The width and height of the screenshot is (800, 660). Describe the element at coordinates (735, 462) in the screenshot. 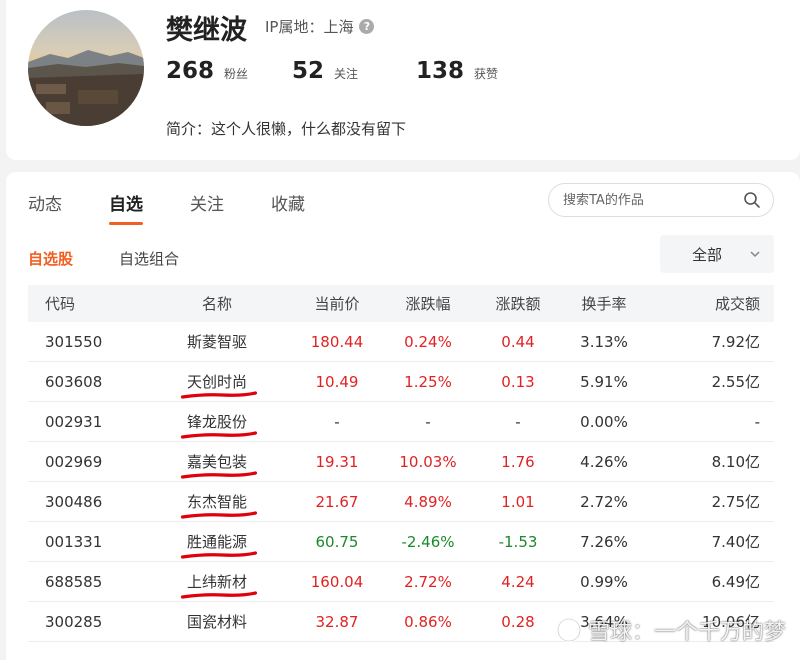

I see `cell-volume: 8.10亿` at that location.